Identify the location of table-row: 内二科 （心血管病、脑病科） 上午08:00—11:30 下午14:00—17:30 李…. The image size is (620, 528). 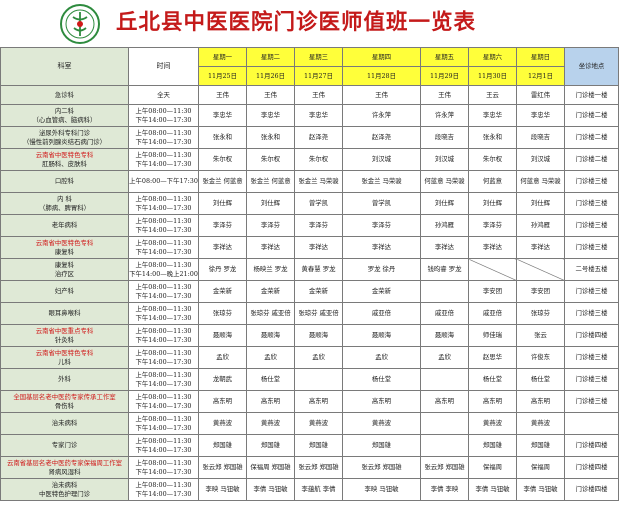
(309, 115).